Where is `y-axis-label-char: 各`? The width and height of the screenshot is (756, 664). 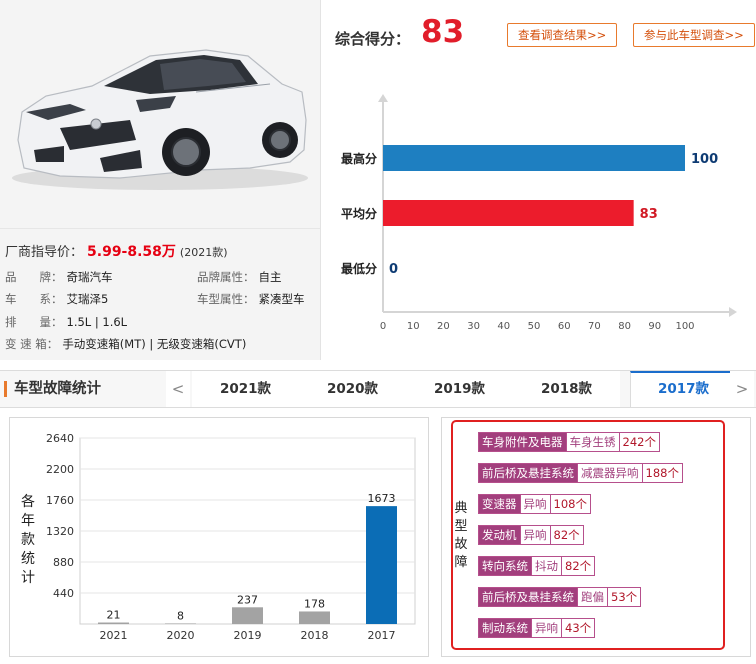 y-axis-label-char: 各 is located at coordinates (28, 502).